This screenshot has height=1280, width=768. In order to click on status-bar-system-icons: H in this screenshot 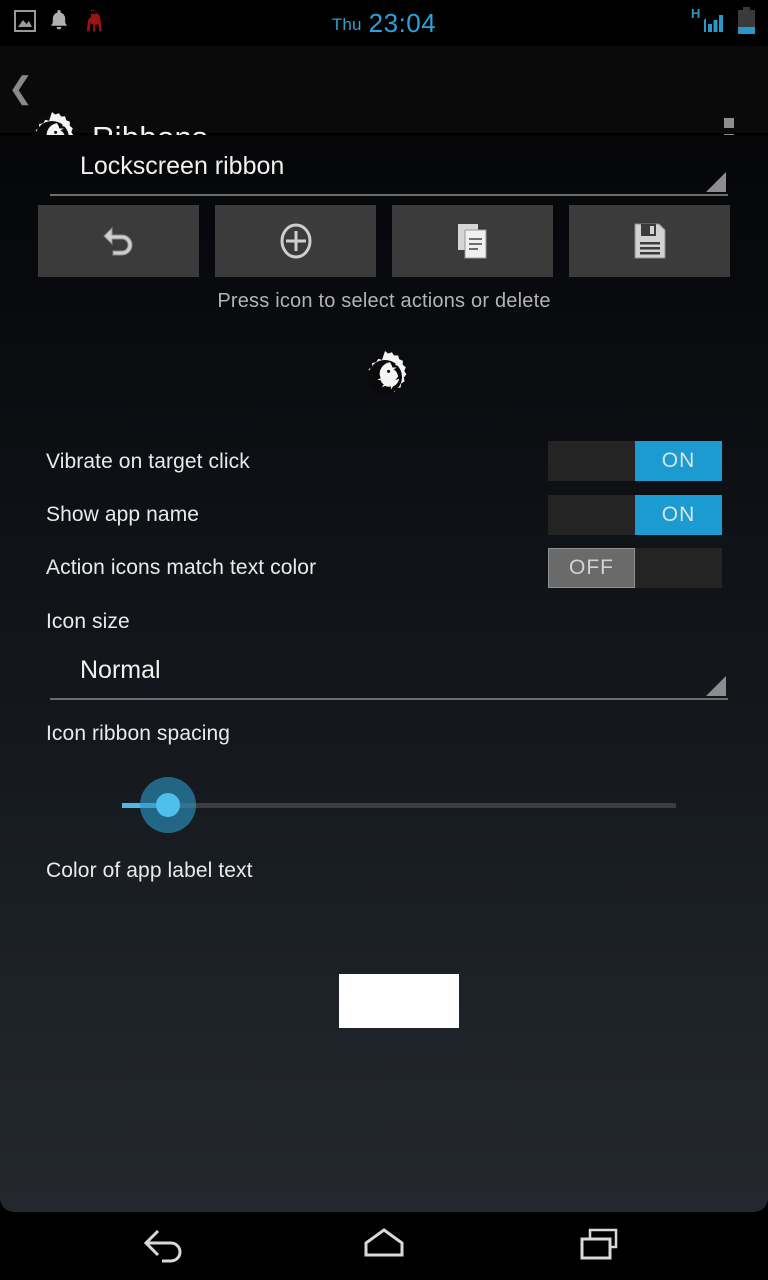, I will do `click(723, 23)`.